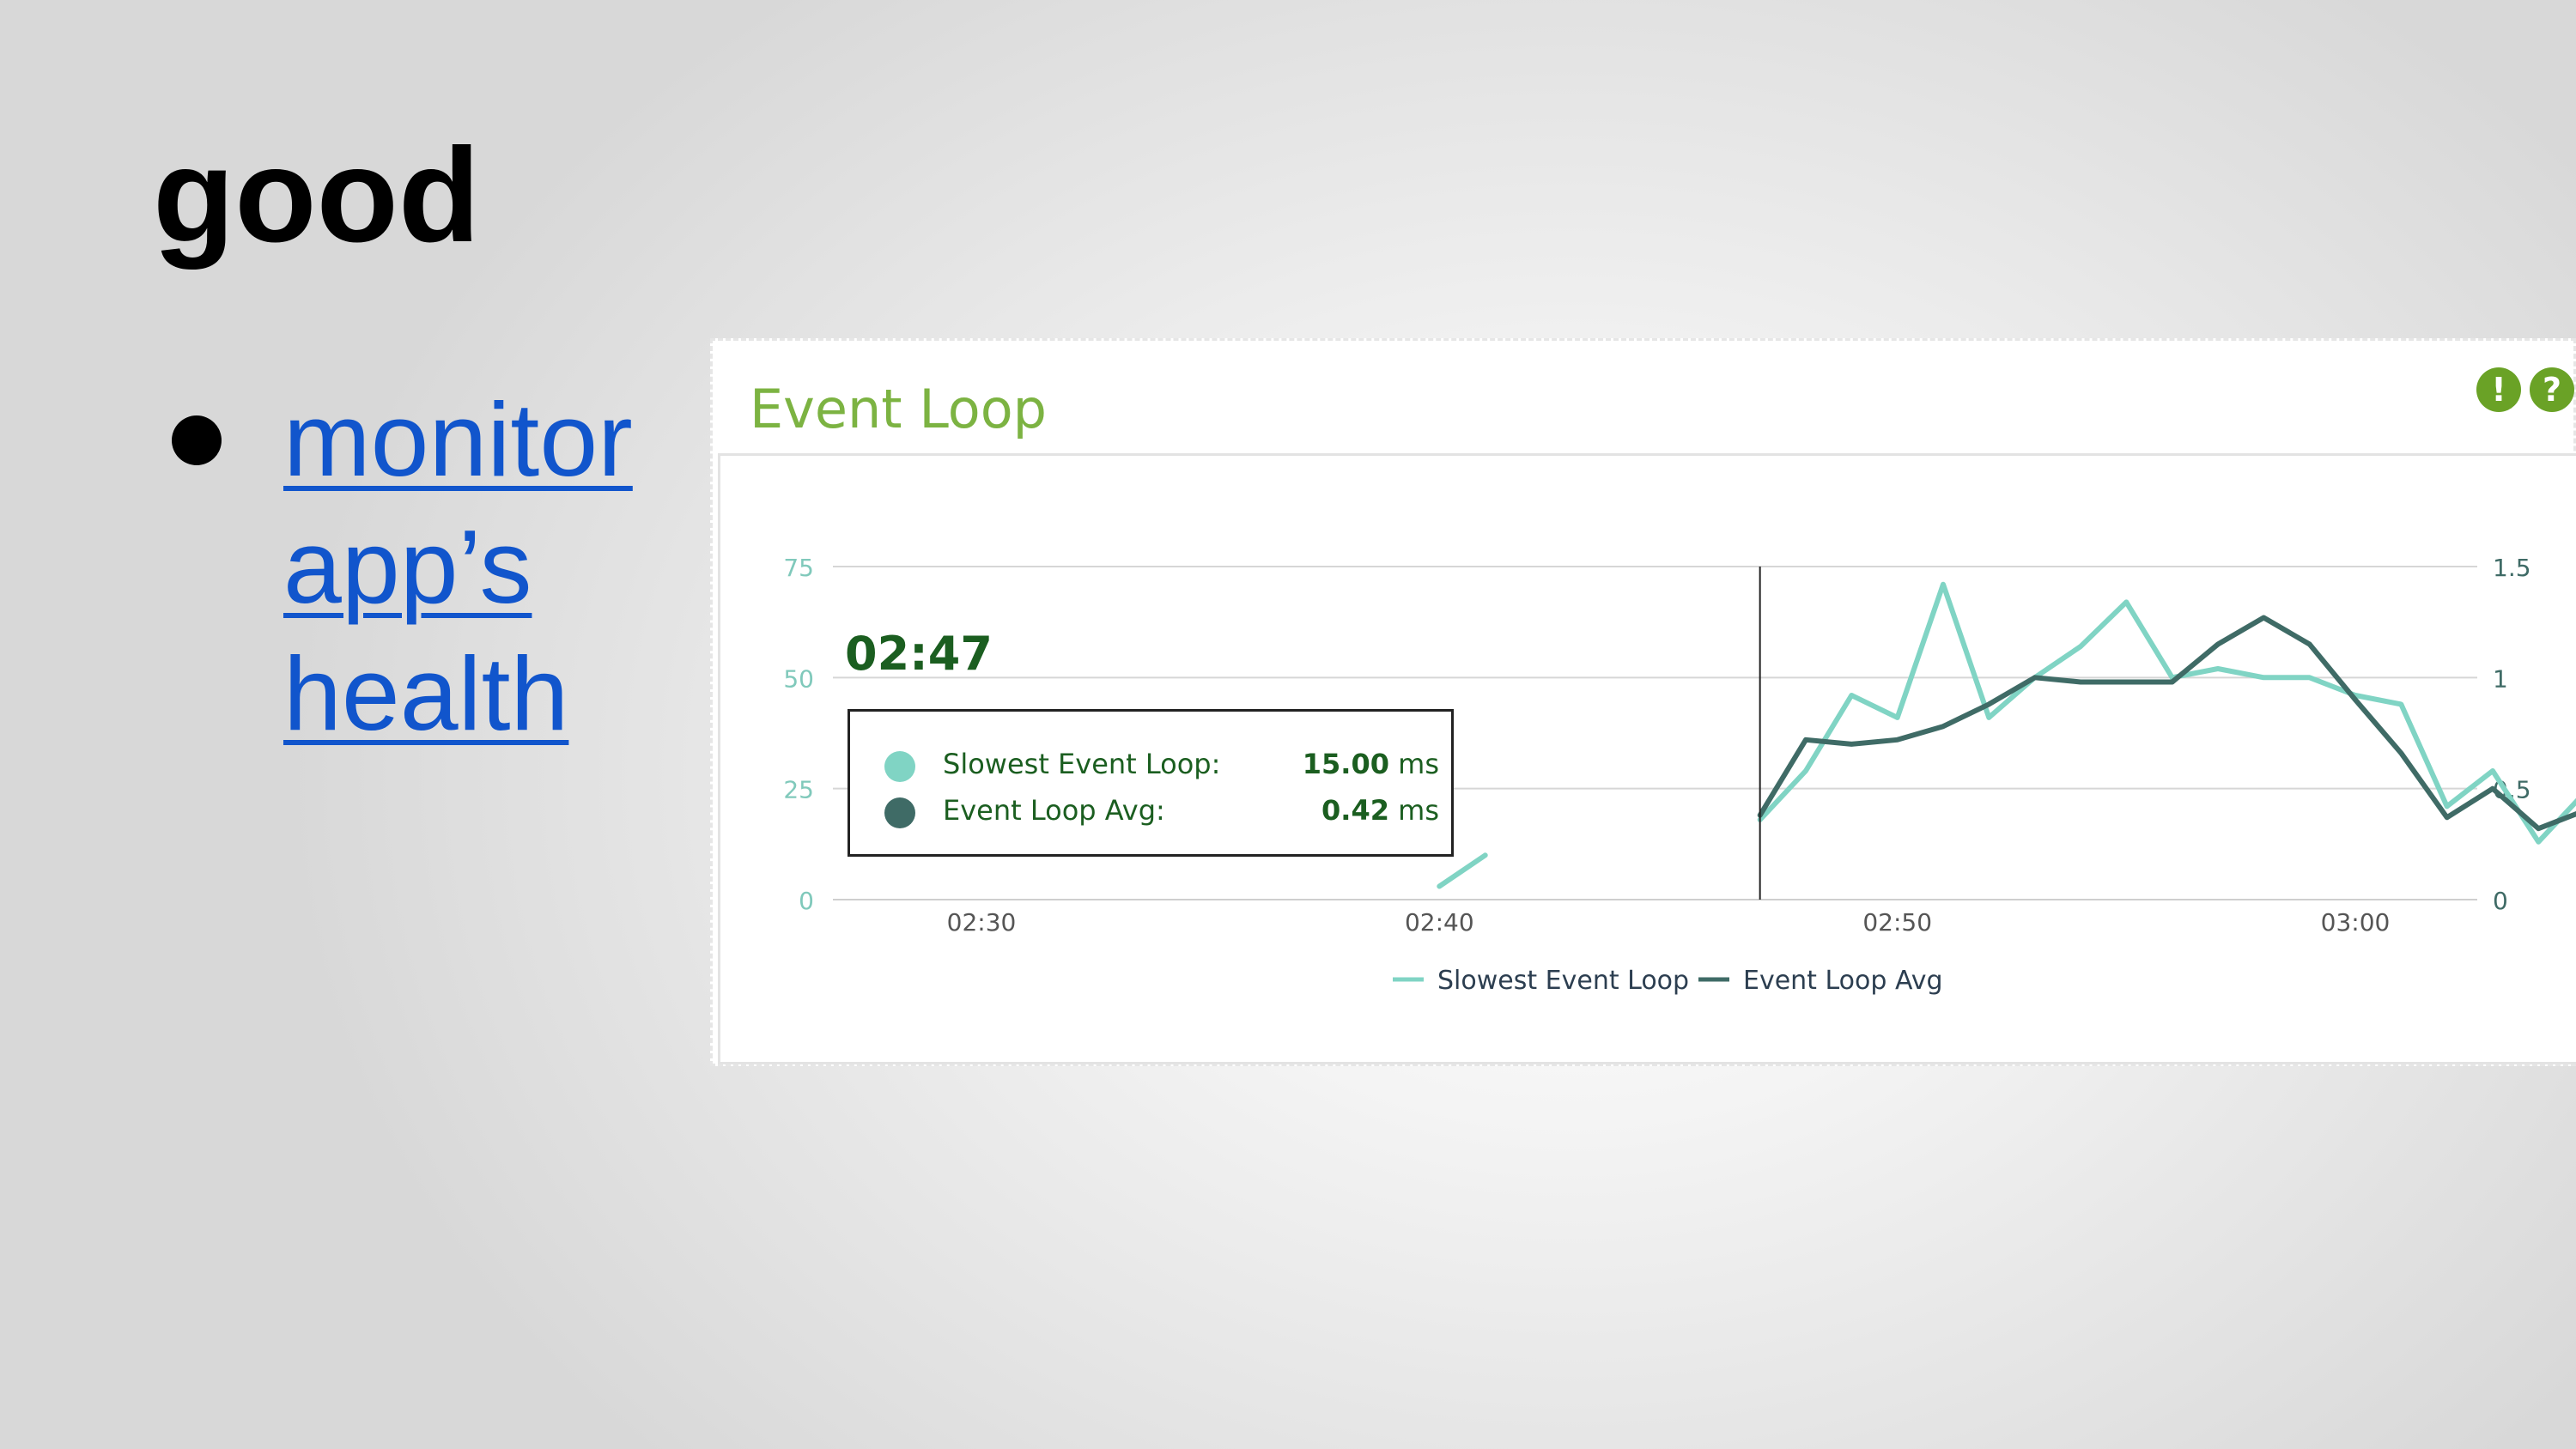 This screenshot has width=2576, height=1449. Describe the element at coordinates (1563, 981) in the screenshot. I see `legend-label: Slowest Event Loop` at that location.